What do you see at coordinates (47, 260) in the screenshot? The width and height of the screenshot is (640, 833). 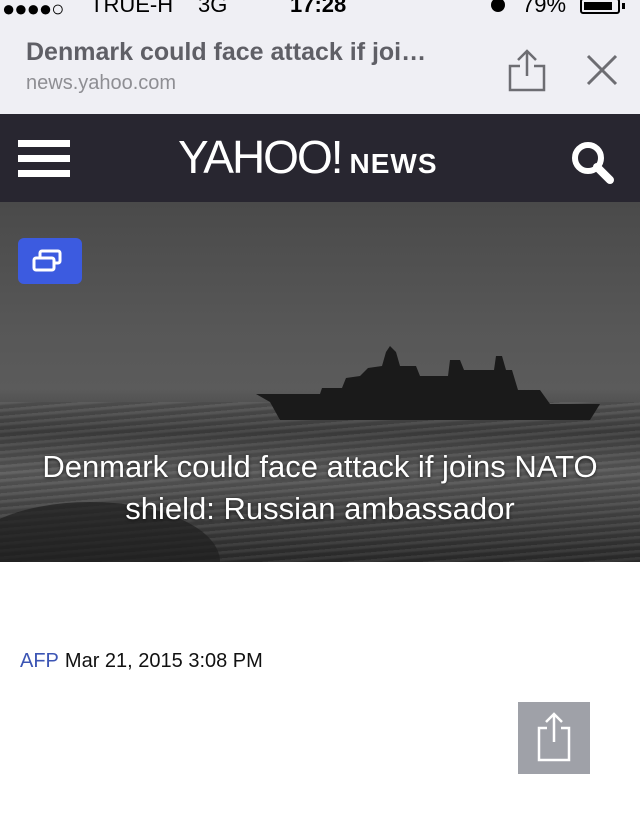 I see `gallery-icon` at bounding box center [47, 260].